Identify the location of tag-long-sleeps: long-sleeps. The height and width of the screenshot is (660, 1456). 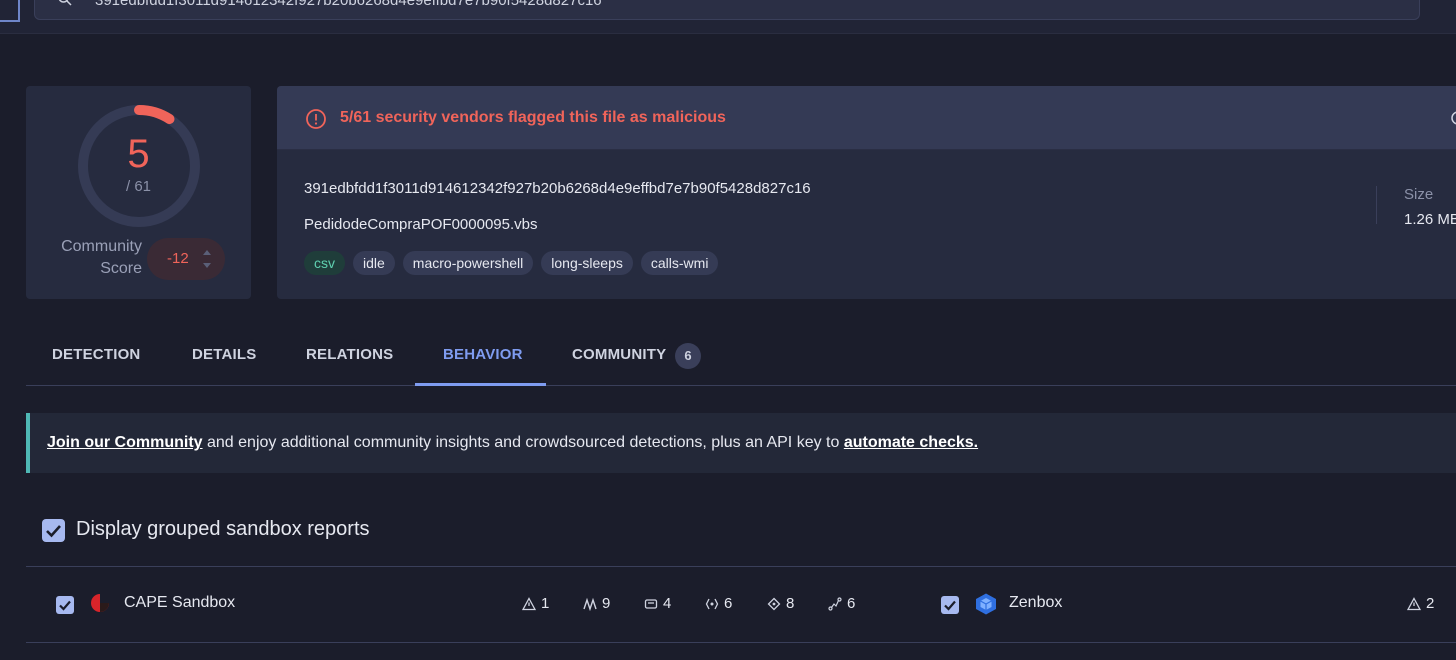
(587, 263).